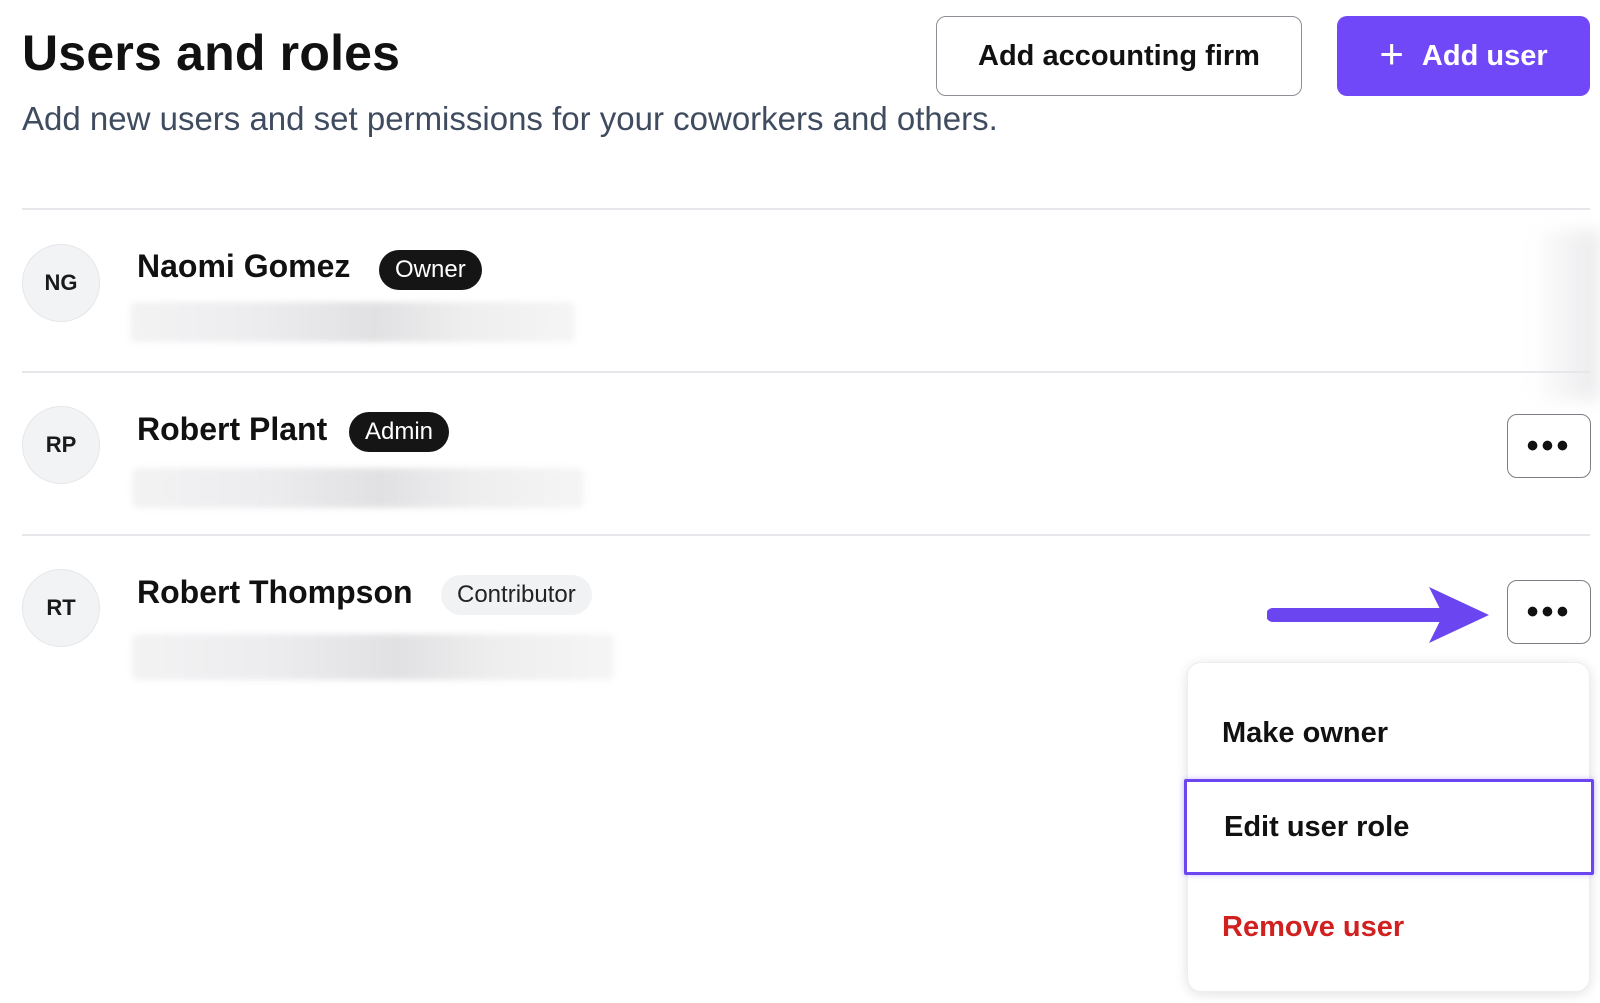  What do you see at coordinates (61, 283) in the screenshot?
I see `avatar: NG` at bounding box center [61, 283].